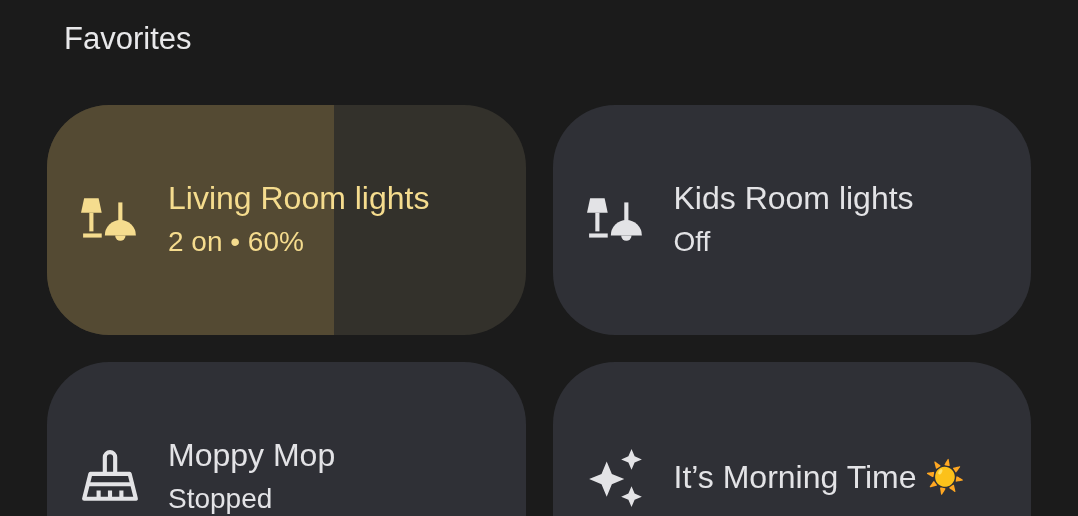 The height and width of the screenshot is (516, 1078). What do you see at coordinates (299, 199) in the screenshot?
I see `tile-title: Living Room lights` at bounding box center [299, 199].